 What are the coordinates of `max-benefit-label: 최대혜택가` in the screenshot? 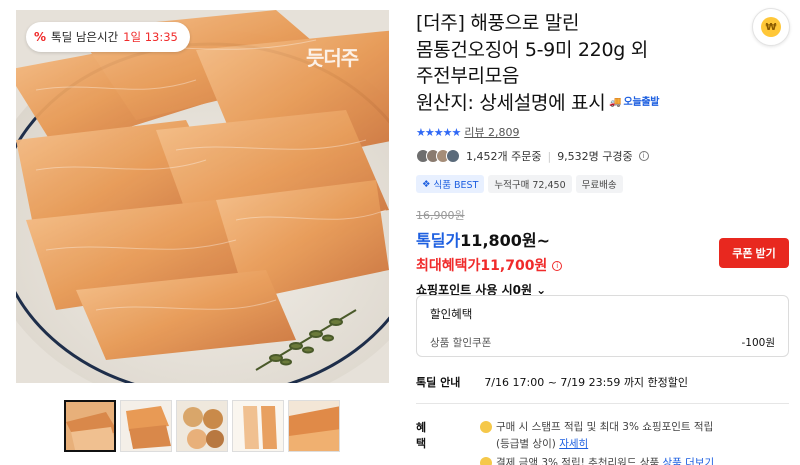 It's located at (448, 266).